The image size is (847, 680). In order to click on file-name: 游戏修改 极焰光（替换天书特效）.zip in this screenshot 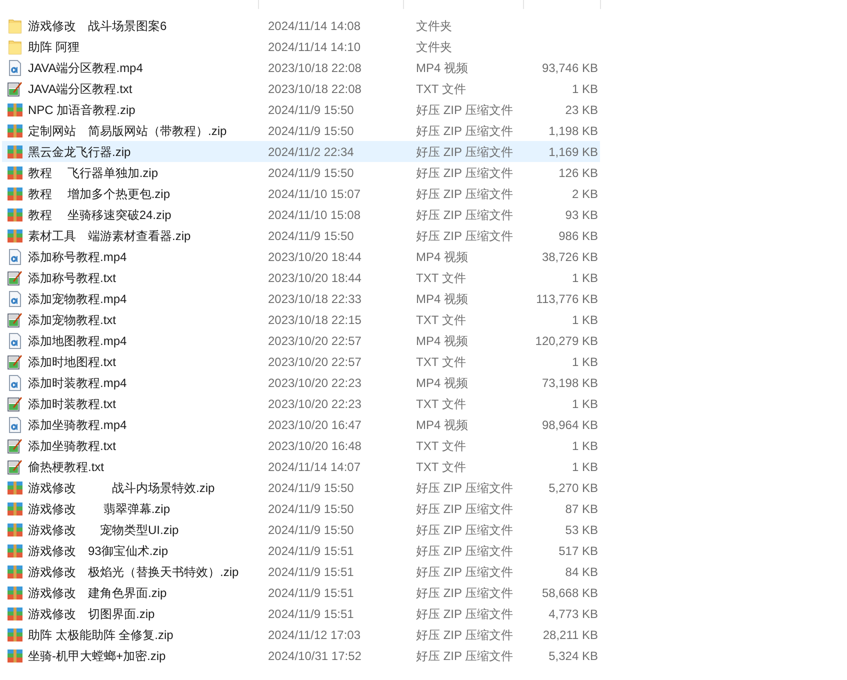, I will do `click(133, 572)`.